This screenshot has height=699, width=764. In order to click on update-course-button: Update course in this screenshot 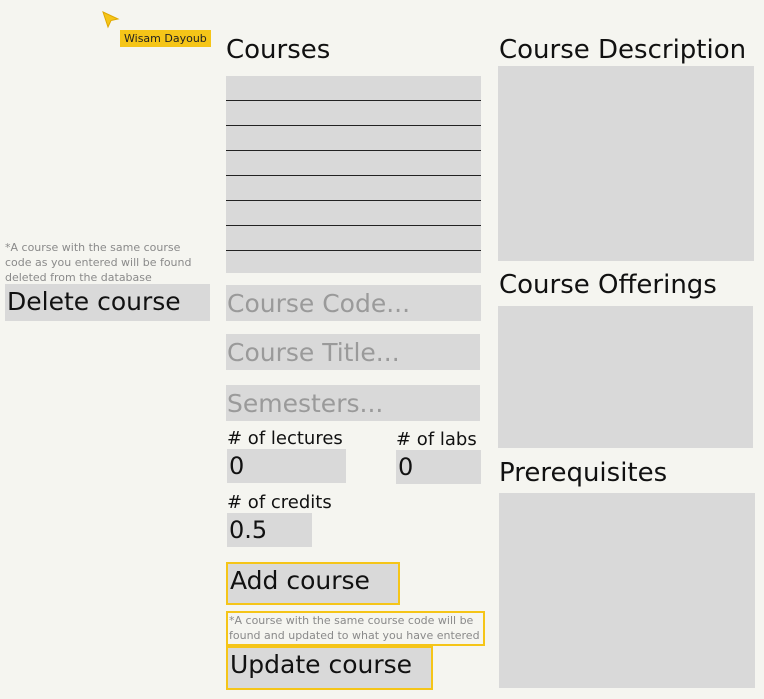, I will do `click(329, 668)`.